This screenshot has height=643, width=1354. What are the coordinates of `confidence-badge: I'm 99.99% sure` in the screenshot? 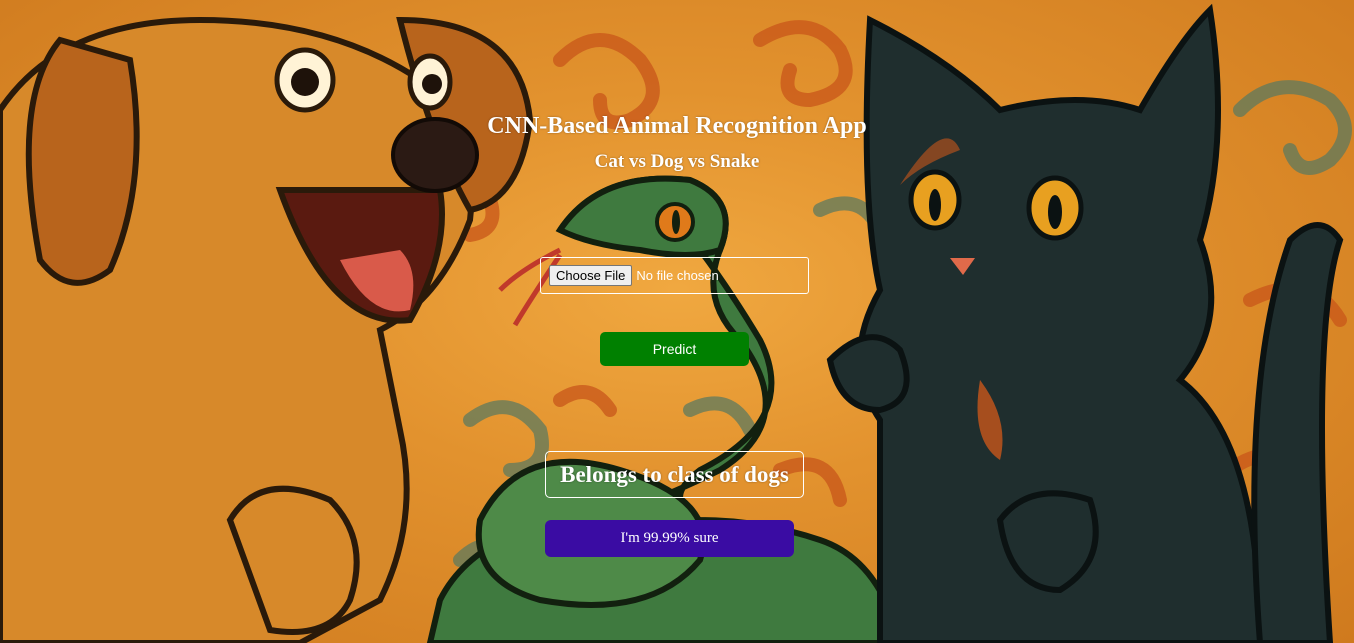 It's located at (669, 538).